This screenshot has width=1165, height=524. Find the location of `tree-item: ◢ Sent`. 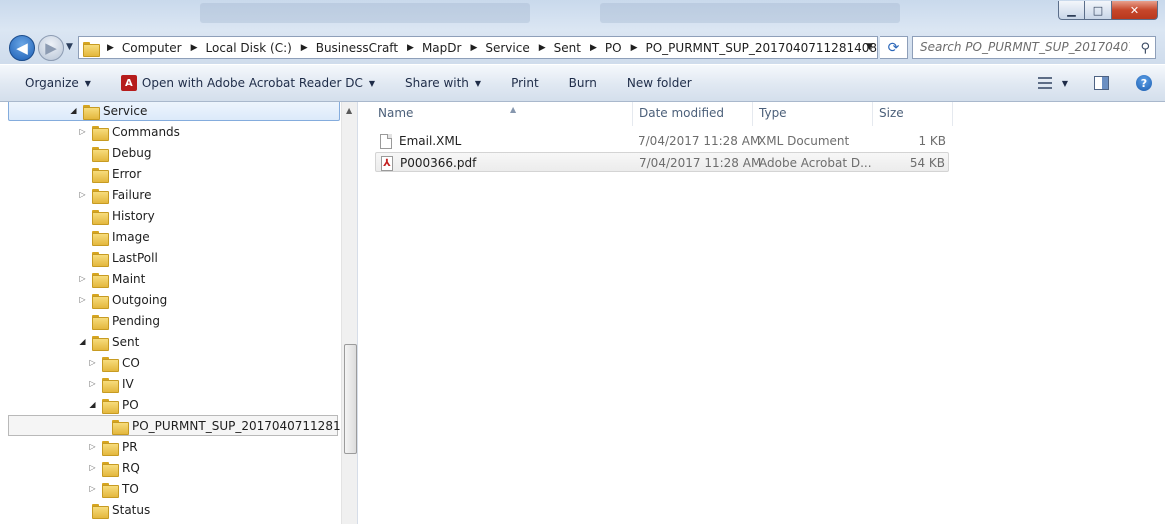

tree-item: ◢ Sent is located at coordinates (108, 341).